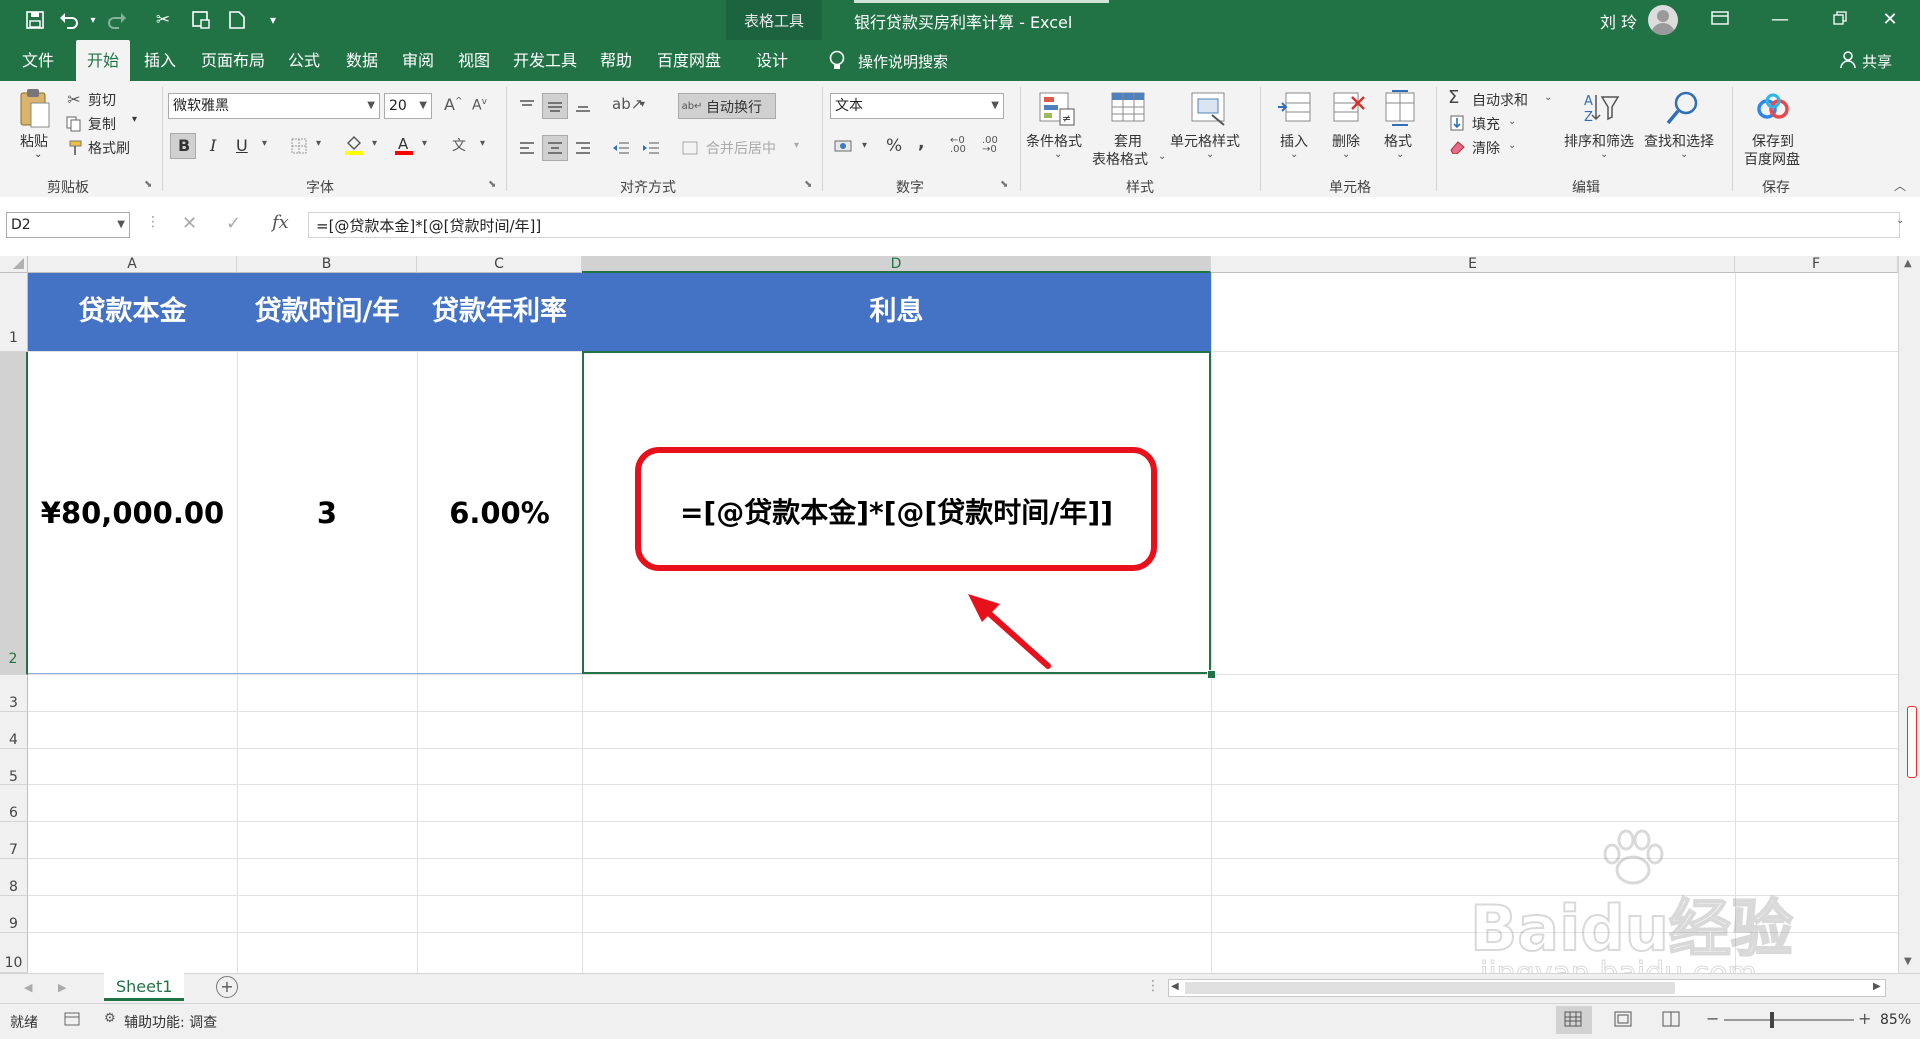 This screenshot has height=1039, width=1920. What do you see at coordinates (233, 60) in the screenshot?
I see `tab-page-layout: 页面布局` at bounding box center [233, 60].